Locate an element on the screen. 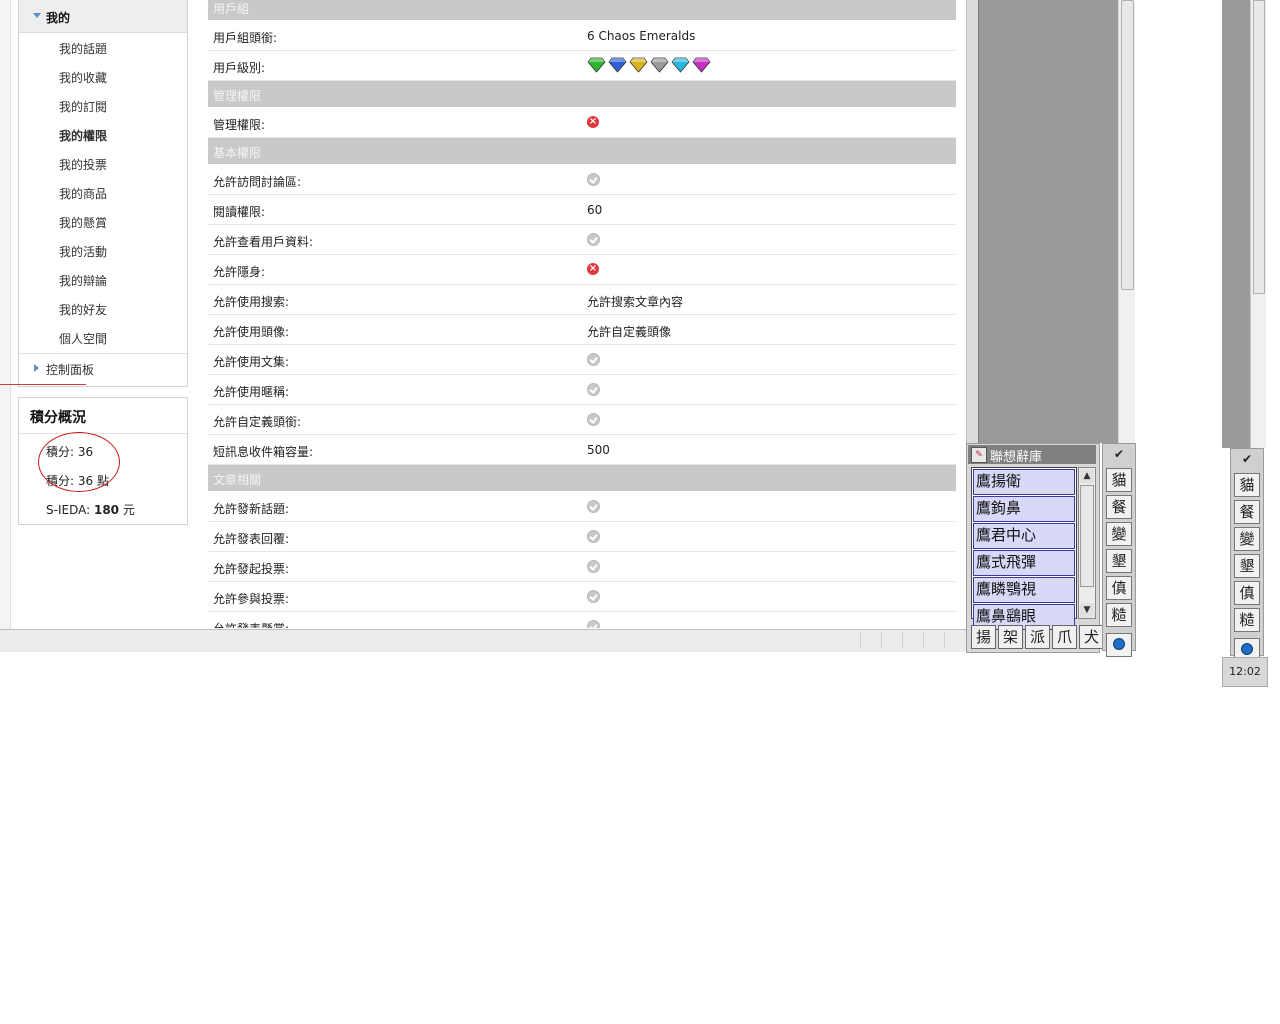  ime-candidate: 鷹揚衛 is located at coordinates (1024, 482).